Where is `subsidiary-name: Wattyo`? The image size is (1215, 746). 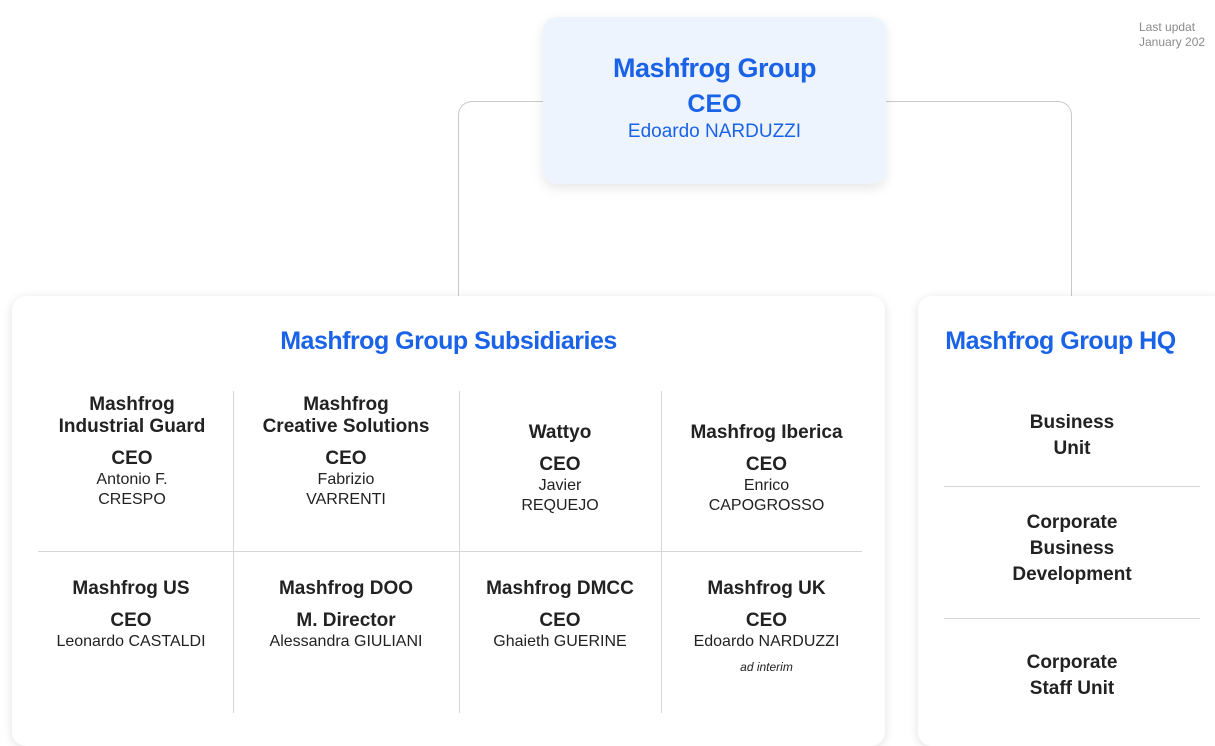
subsidiary-name: Wattyo is located at coordinates (560, 432).